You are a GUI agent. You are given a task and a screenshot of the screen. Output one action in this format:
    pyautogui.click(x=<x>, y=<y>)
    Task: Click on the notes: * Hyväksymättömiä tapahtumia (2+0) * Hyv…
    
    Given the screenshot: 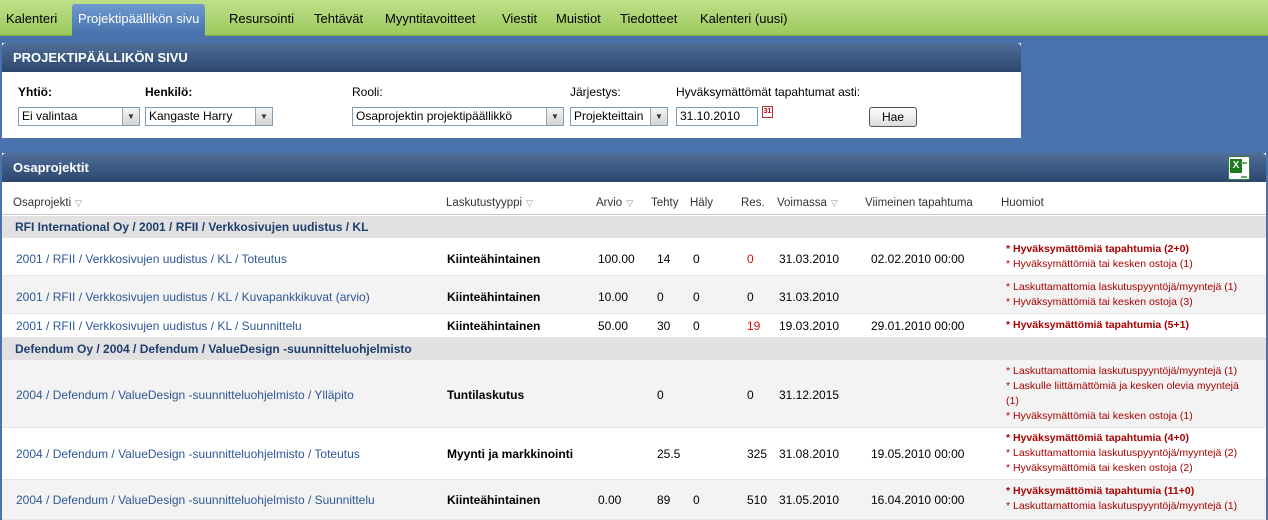 What is the action you would take?
    pyautogui.click(x=1131, y=257)
    